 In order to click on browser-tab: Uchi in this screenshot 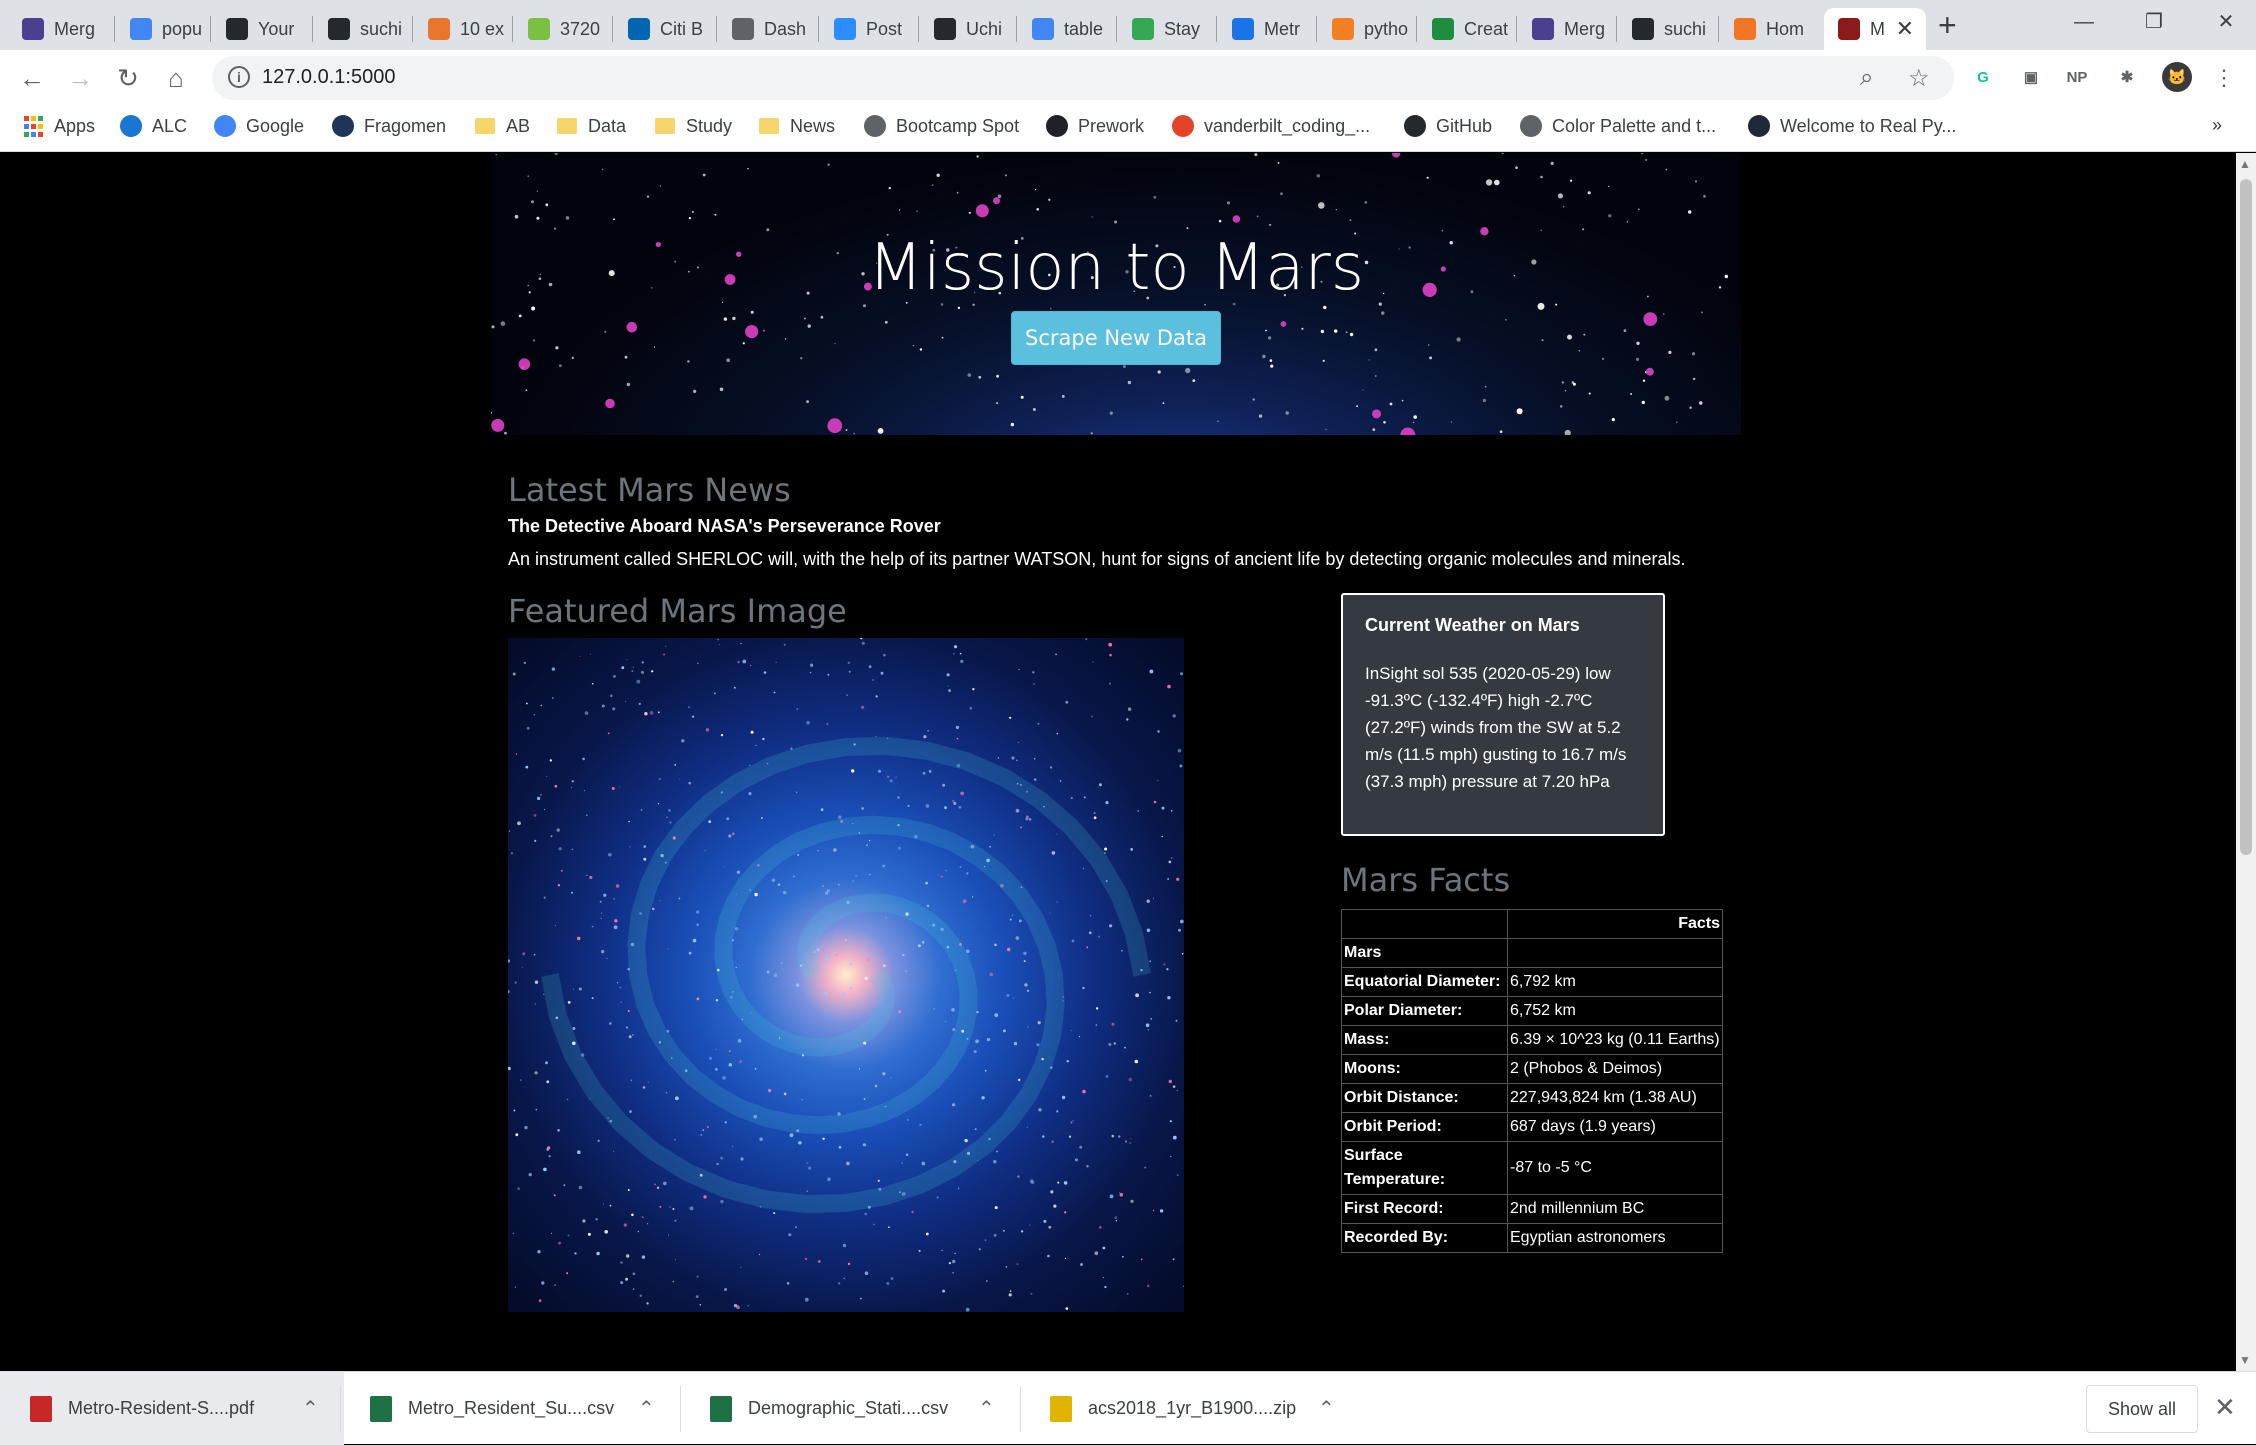, I will do `click(968, 29)`.